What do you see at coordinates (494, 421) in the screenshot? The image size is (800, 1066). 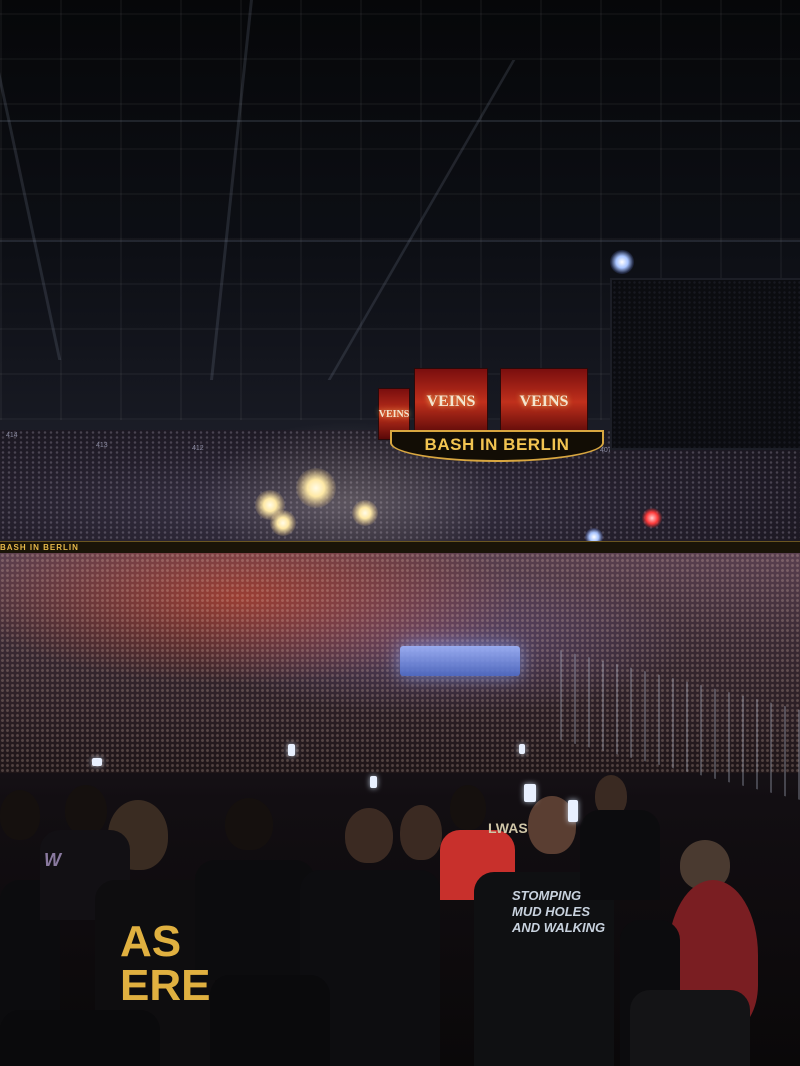 I see `center-hung-jumbotron: VEINS VEINS VEINS BASH IN BERLIN` at bounding box center [494, 421].